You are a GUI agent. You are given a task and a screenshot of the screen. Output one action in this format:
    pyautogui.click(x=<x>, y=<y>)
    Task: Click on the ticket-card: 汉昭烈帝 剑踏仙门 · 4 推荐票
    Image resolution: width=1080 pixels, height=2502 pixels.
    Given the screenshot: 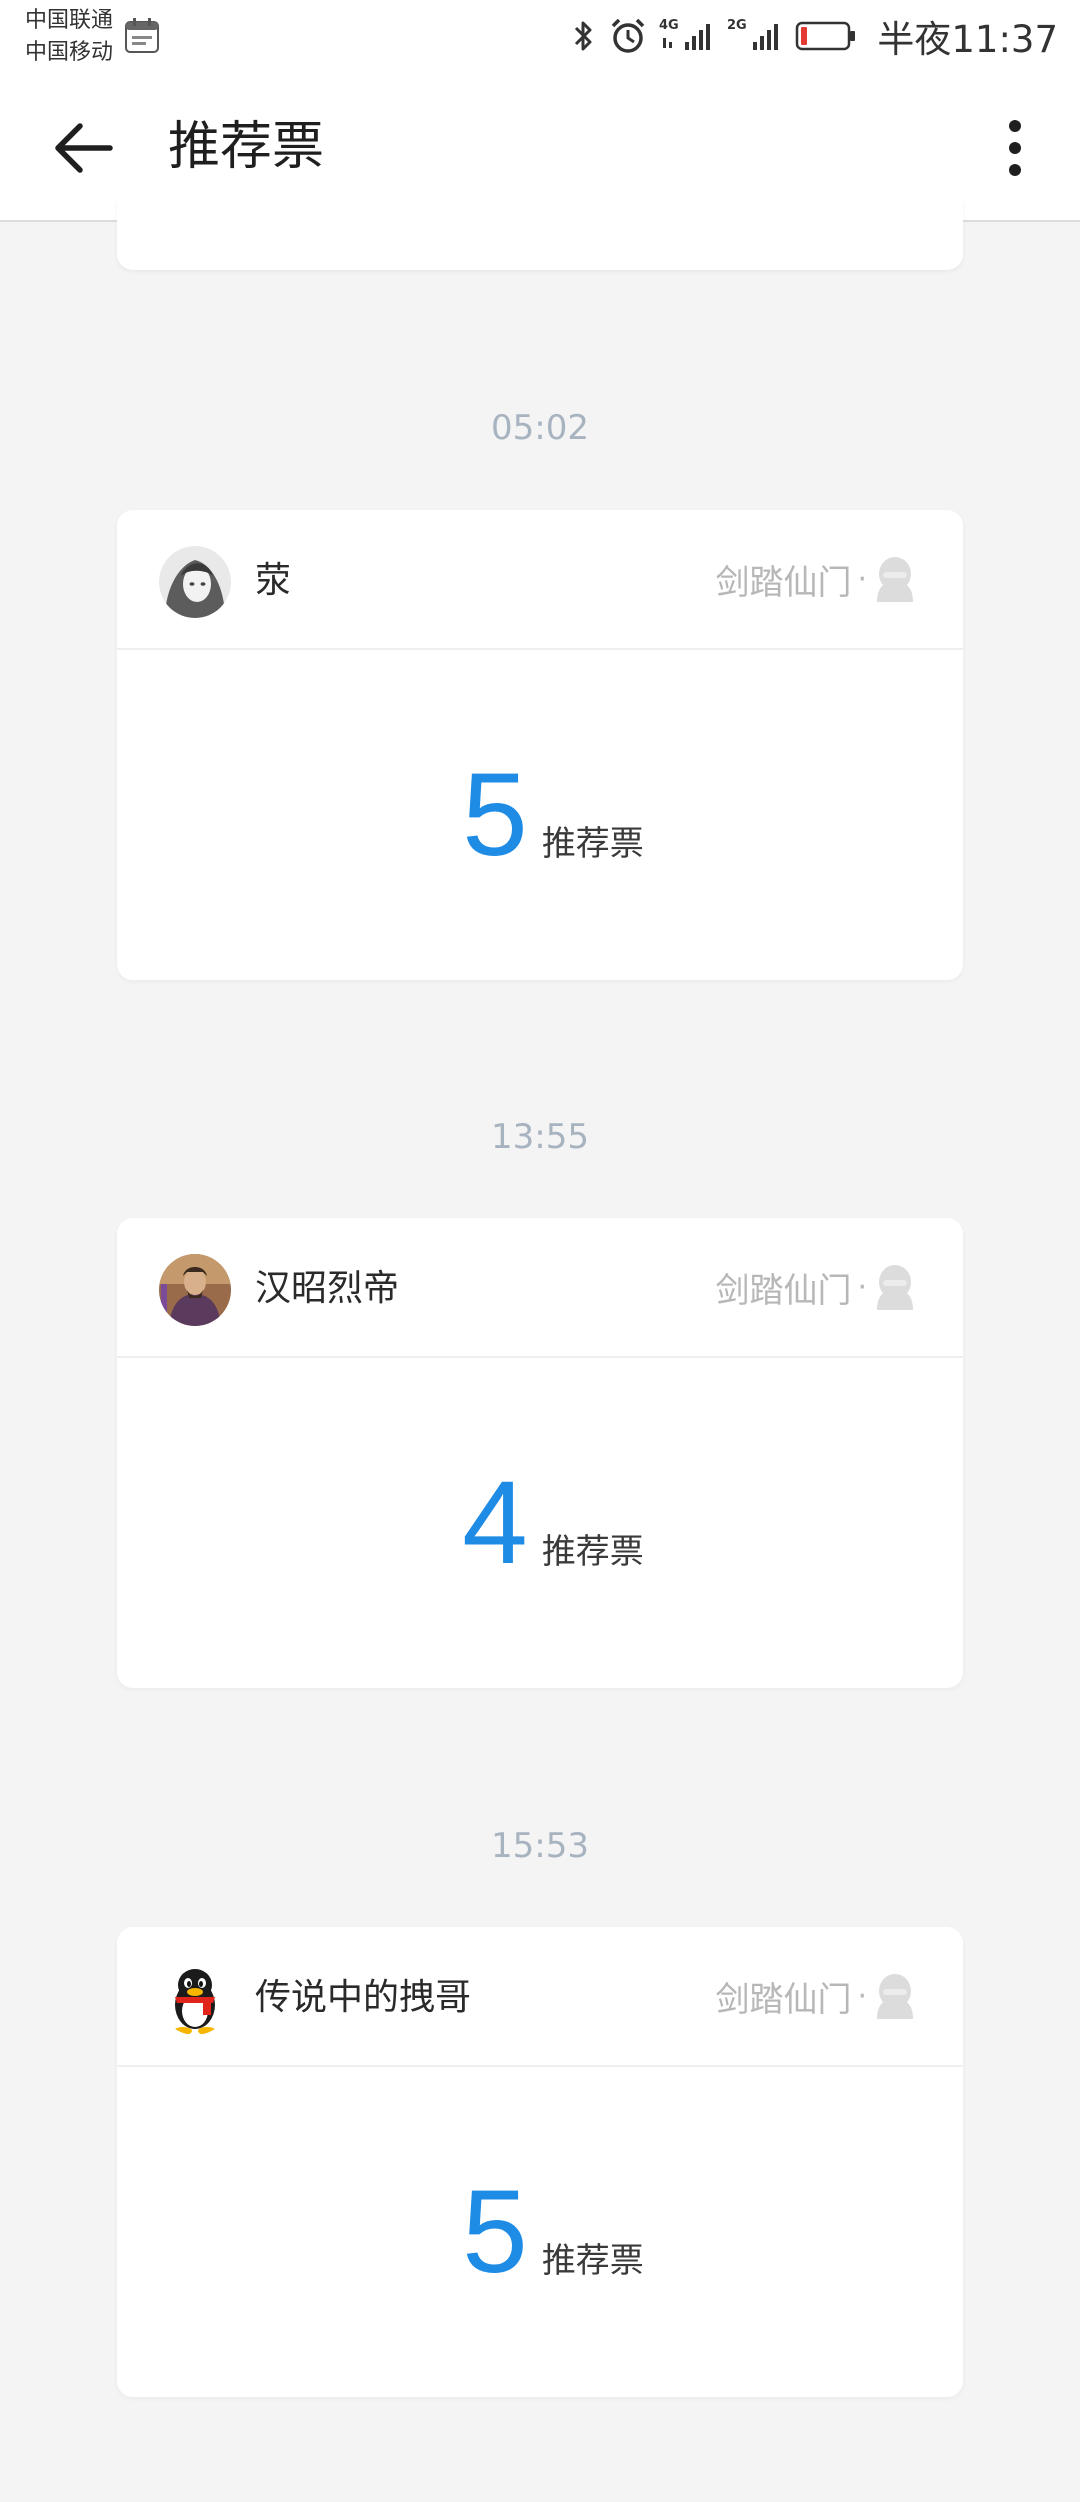 What is the action you would take?
    pyautogui.click(x=540, y=1453)
    